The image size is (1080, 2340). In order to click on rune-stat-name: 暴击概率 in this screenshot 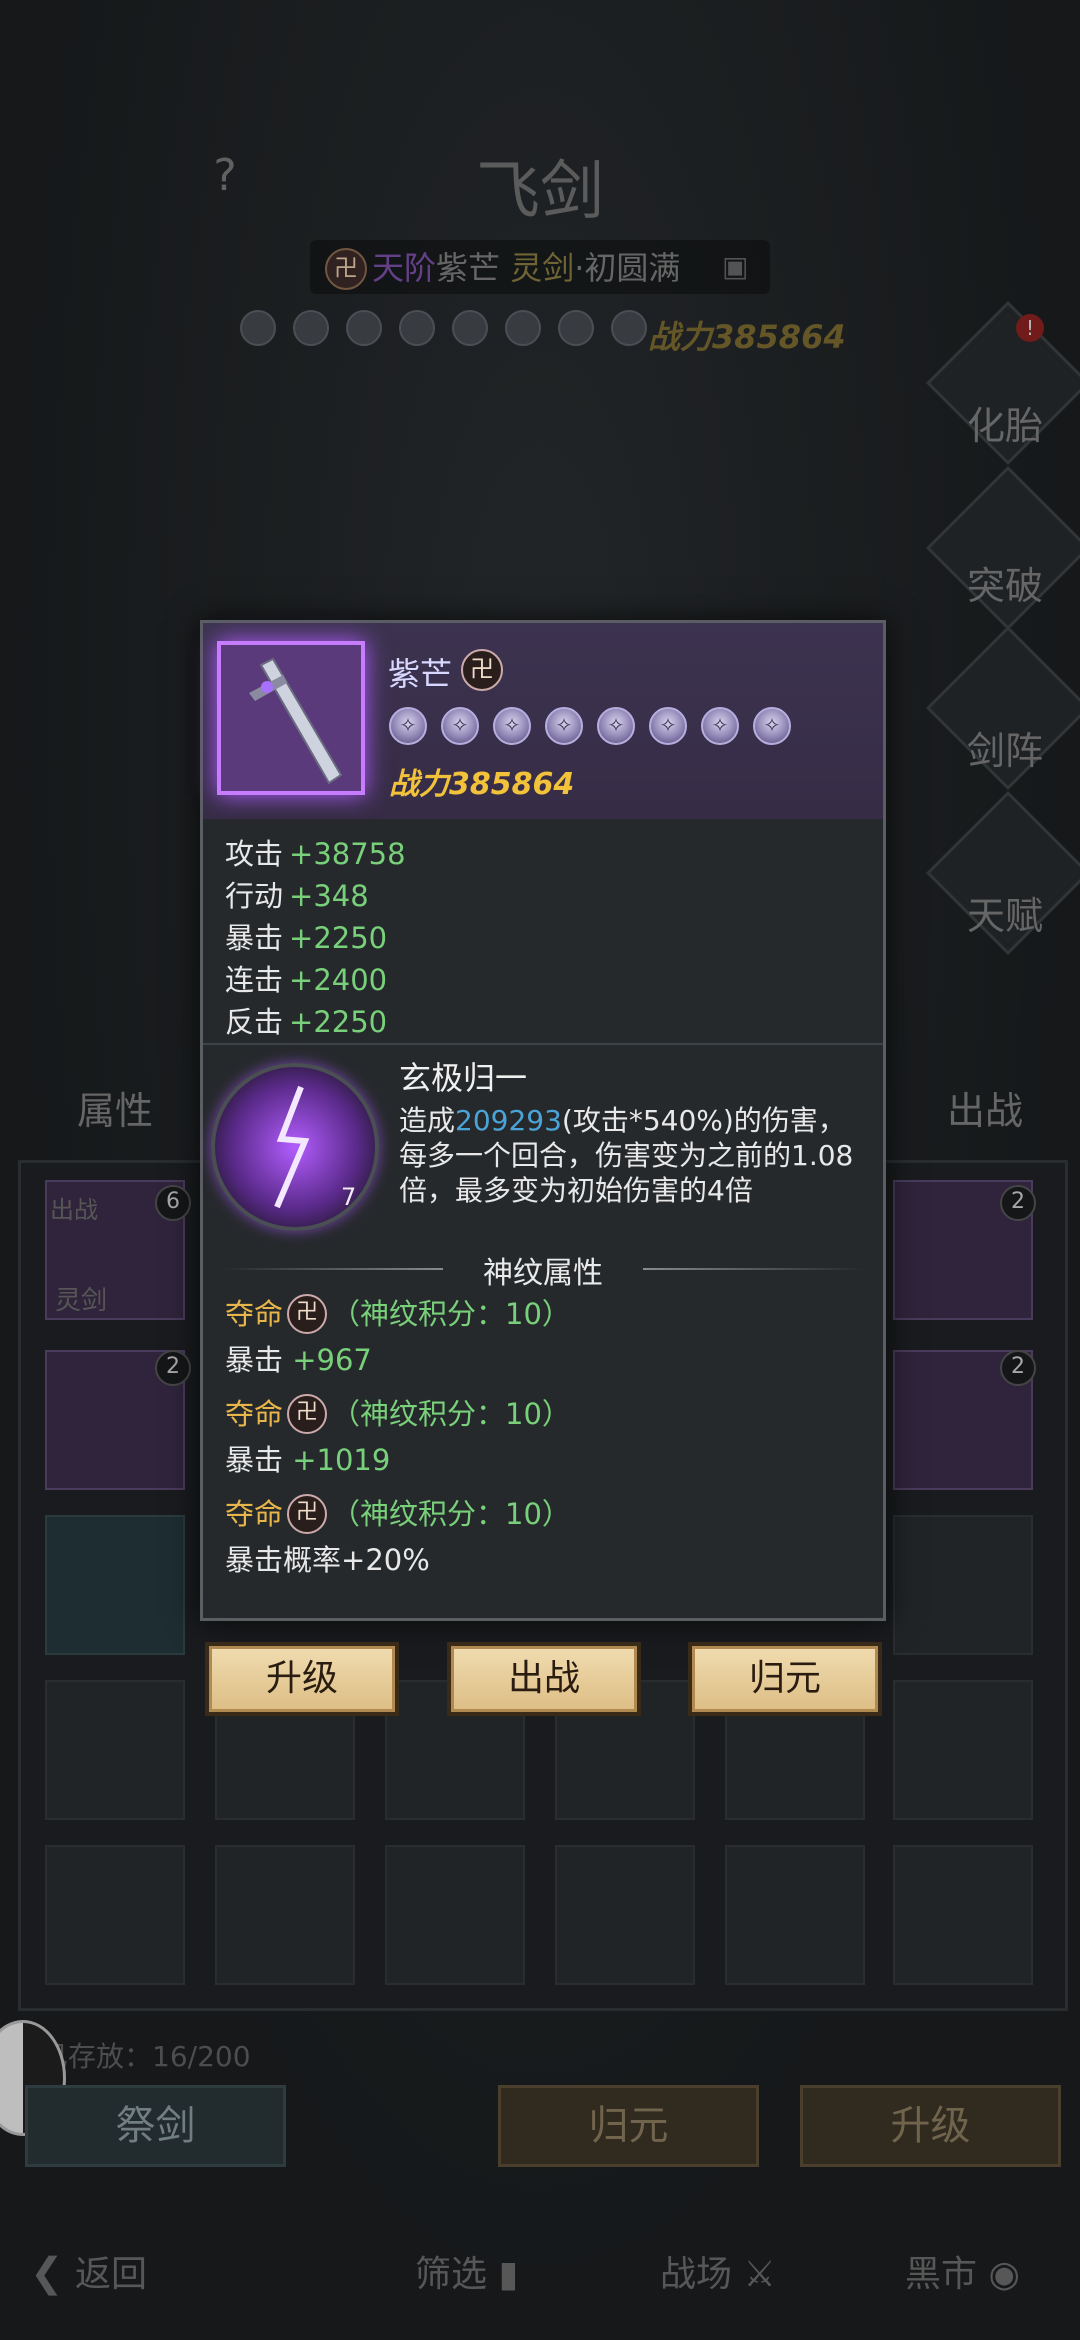, I will do `click(283, 1560)`.